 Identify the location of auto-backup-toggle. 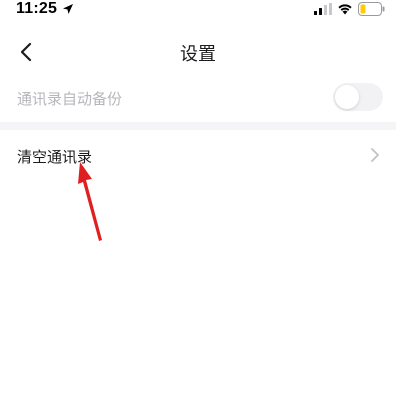
(358, 97).